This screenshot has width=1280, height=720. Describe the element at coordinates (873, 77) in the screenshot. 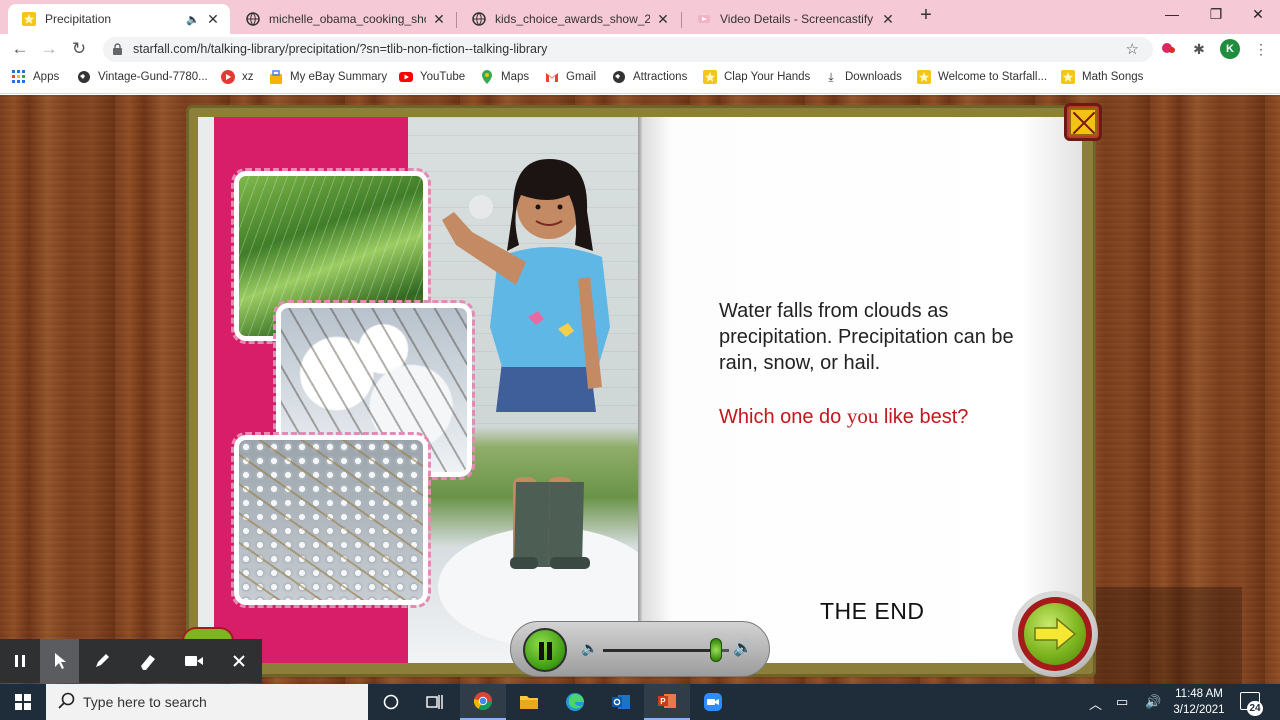

I see `bookmark-label: Downloads` at that location.